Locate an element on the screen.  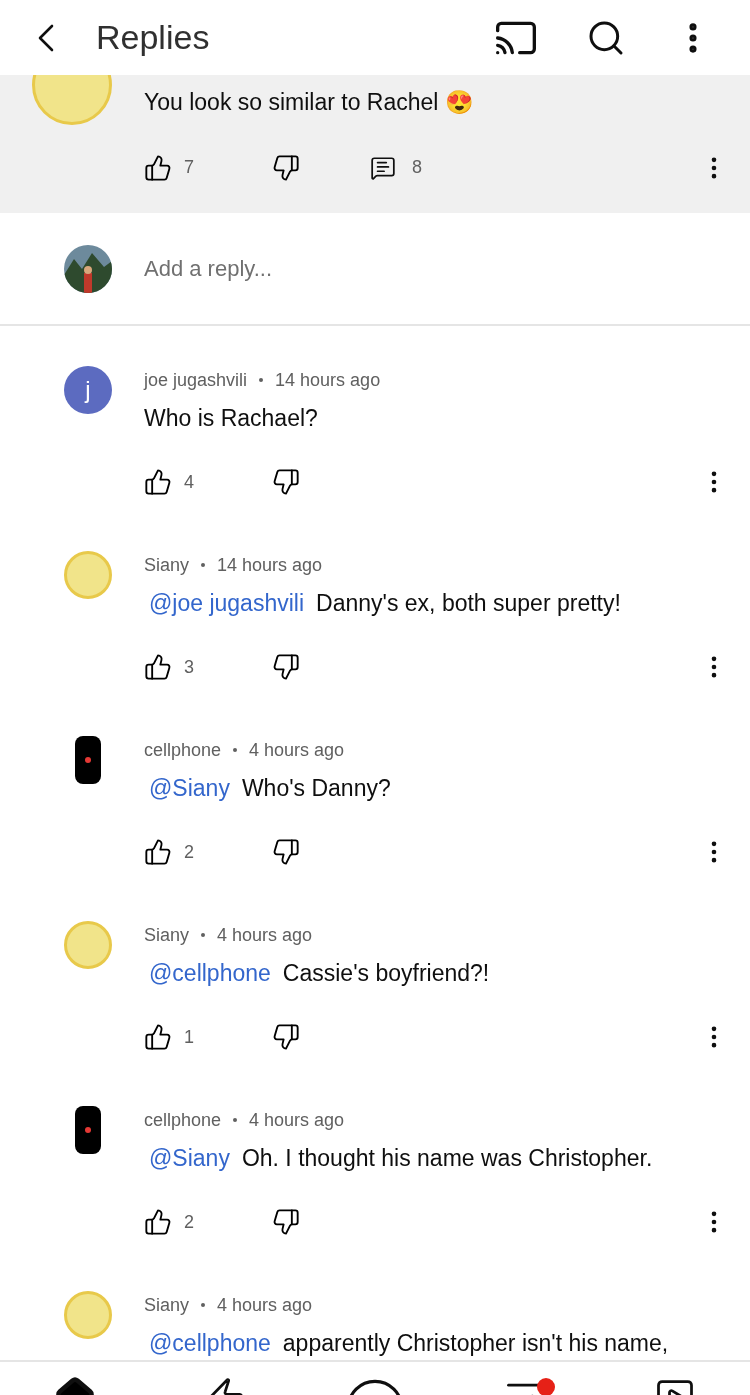
replies-button: 8 is located at coordinates (396, 167).